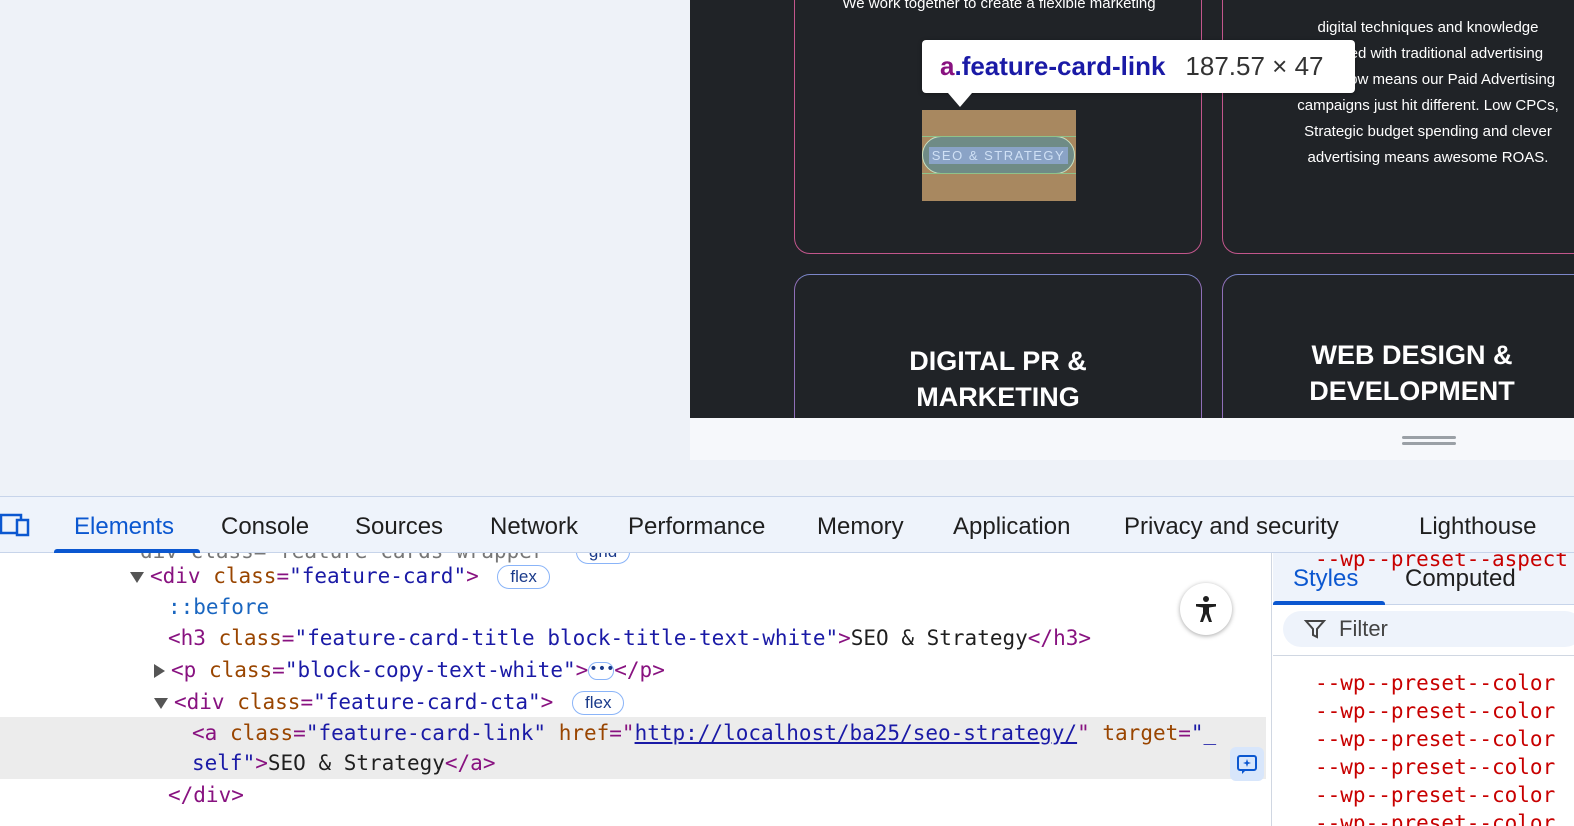 The image size is (1574, 826). I want to click on ai-assistance-button, so click(1247, 764).